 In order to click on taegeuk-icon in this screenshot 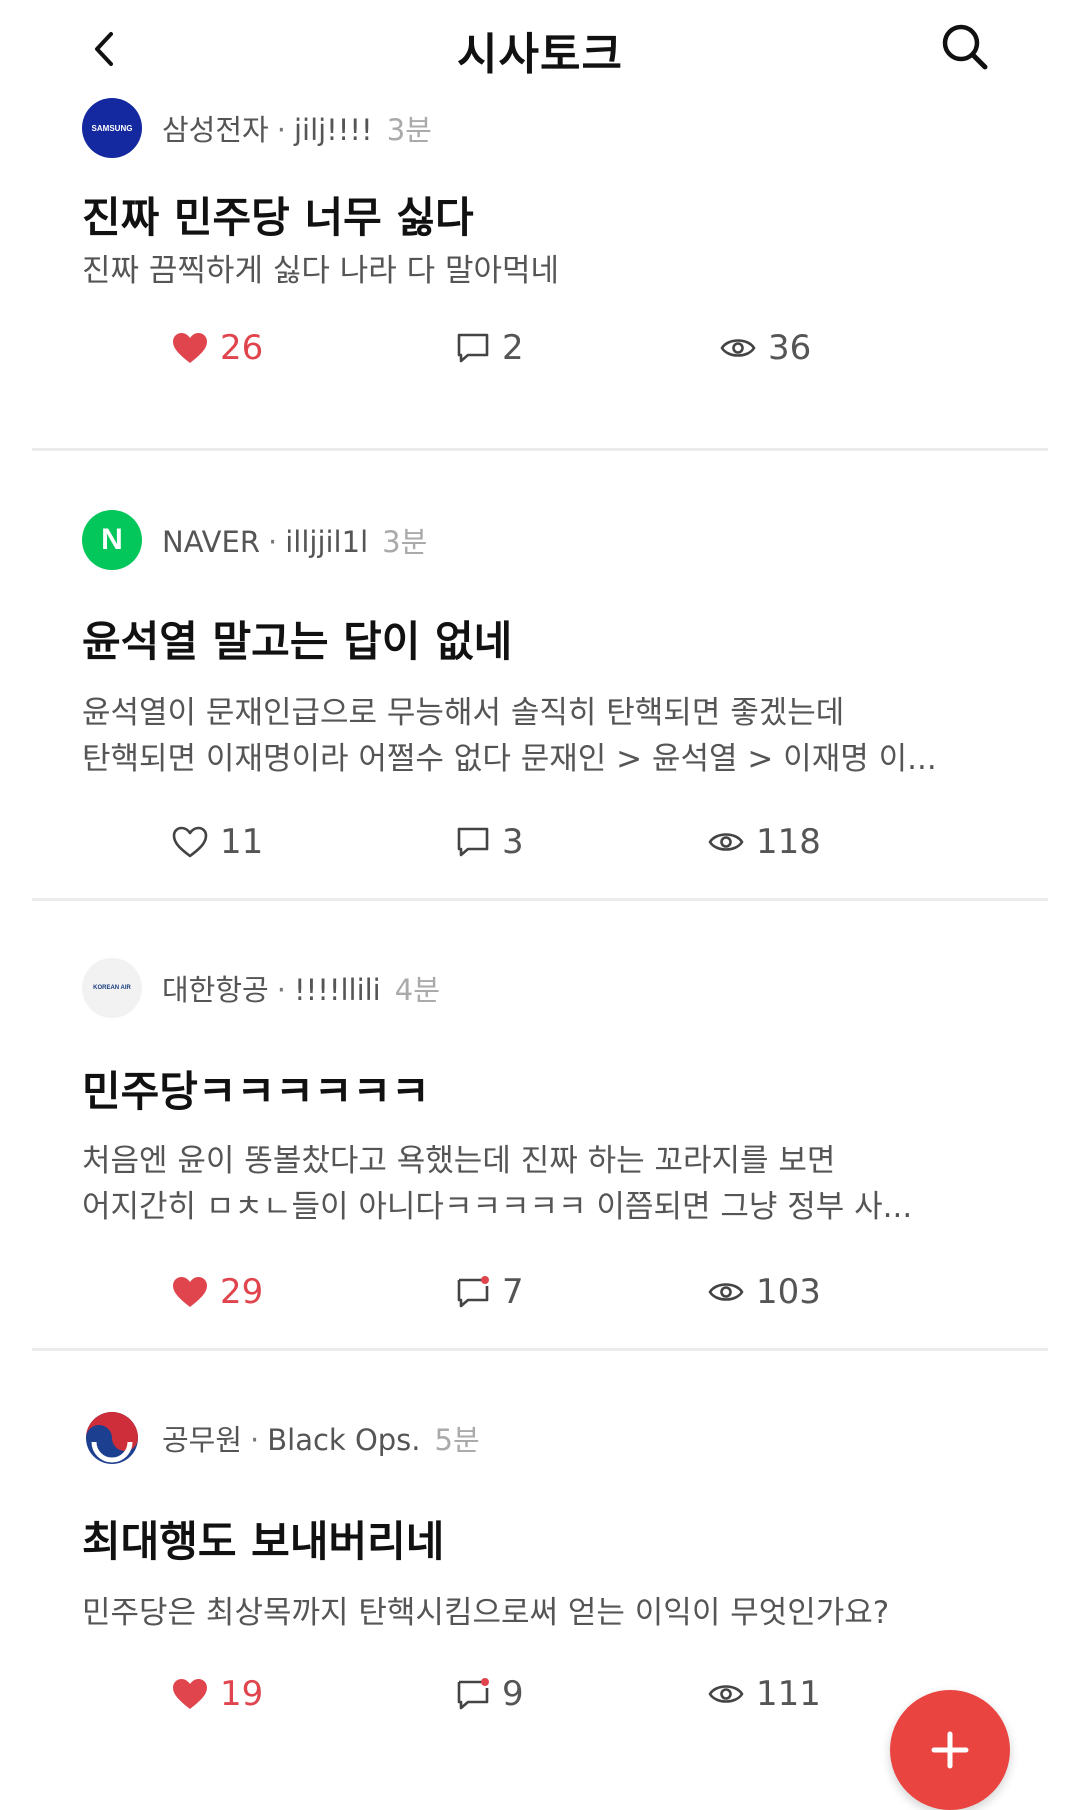, I will do `click(112, 1438)`.